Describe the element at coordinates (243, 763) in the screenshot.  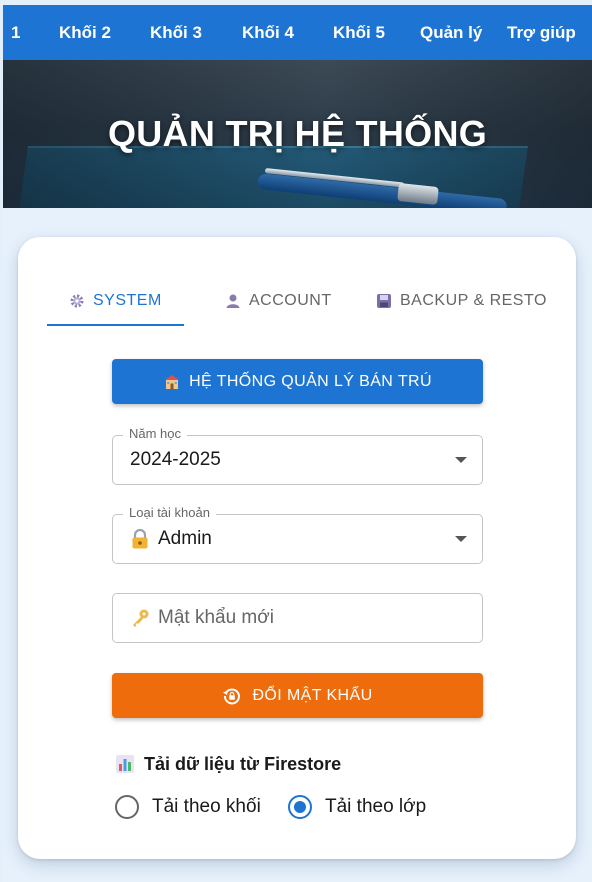
I see `load-data-section-label: Tải dữ liệu từ Firestore` at that location.